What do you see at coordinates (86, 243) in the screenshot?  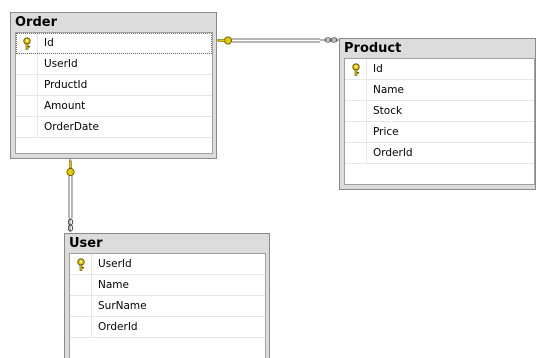 I see `table-title: User` at bounding box center [86, 243].